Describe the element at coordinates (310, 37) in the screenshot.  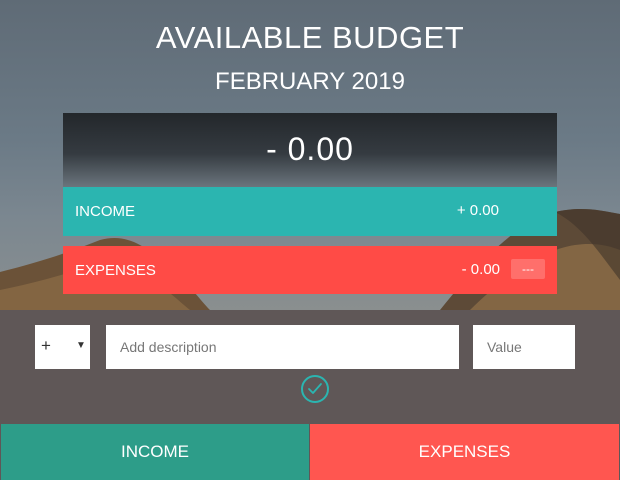
I see `page-title: AVAILABLE BUDGET` at that location.